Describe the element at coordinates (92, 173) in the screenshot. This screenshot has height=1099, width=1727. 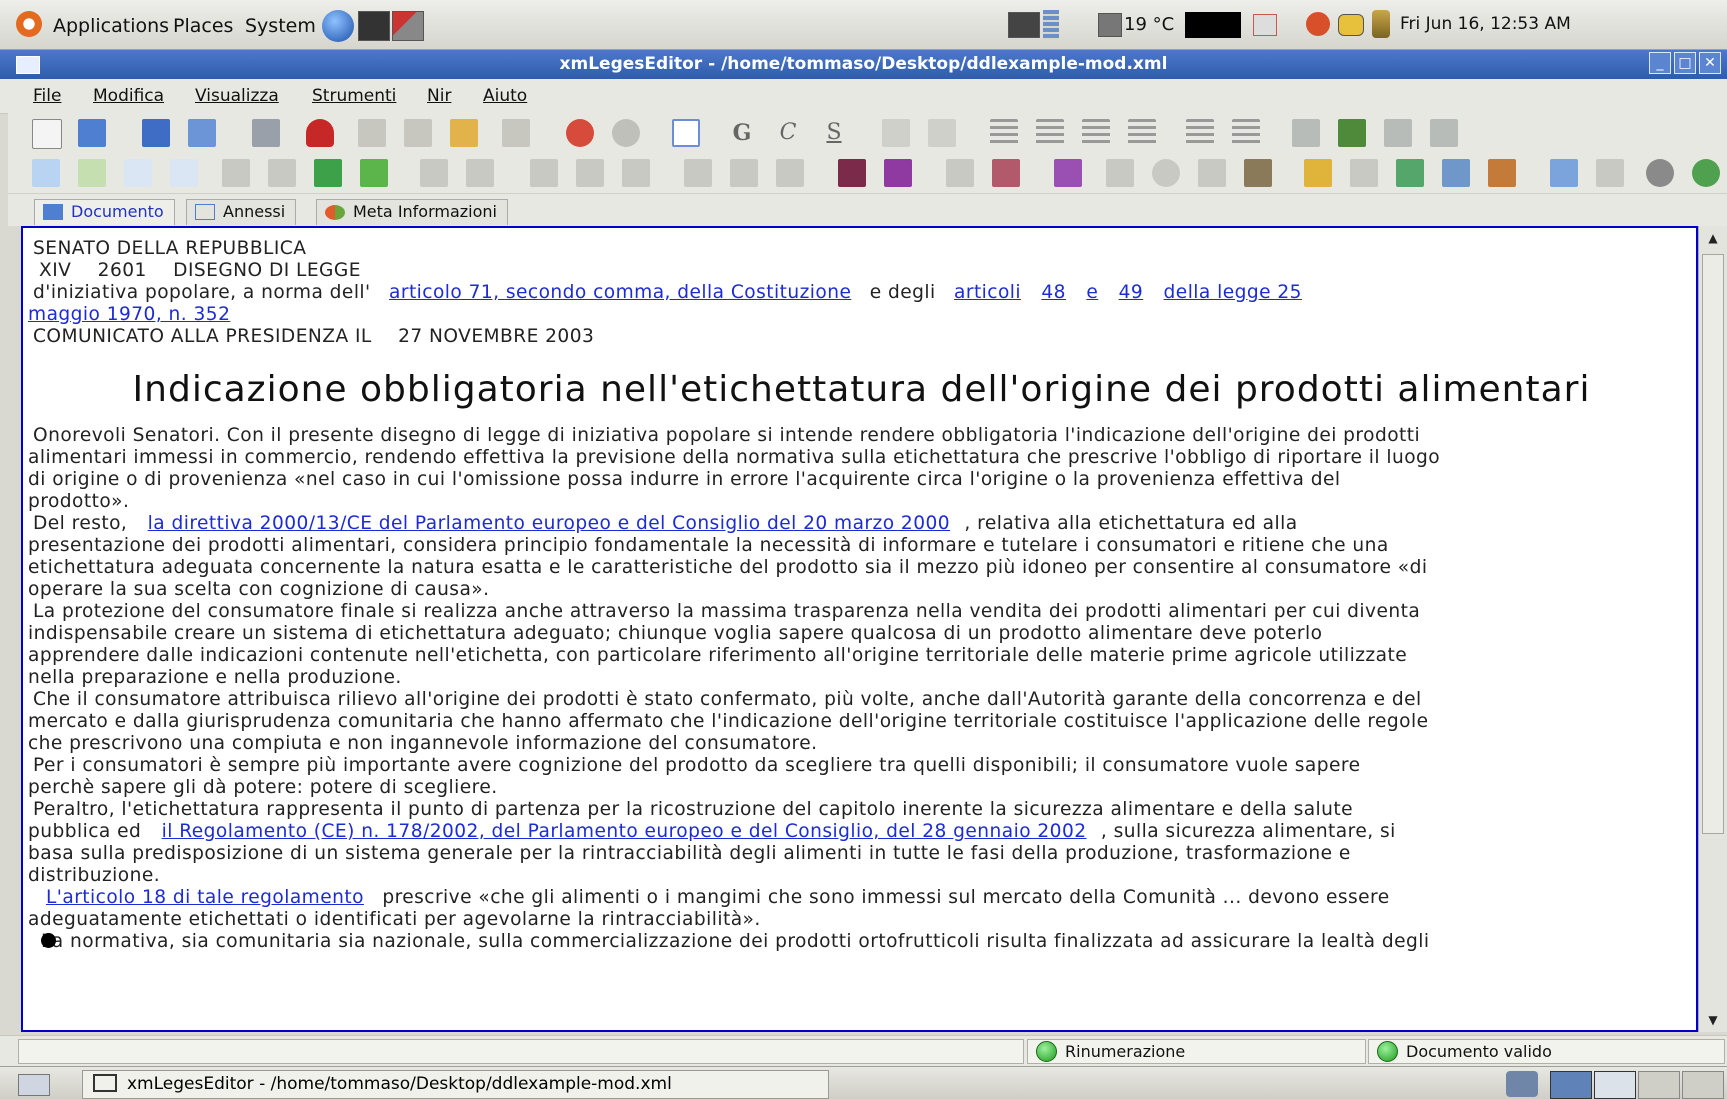
I see `text-view-icon` at that location.